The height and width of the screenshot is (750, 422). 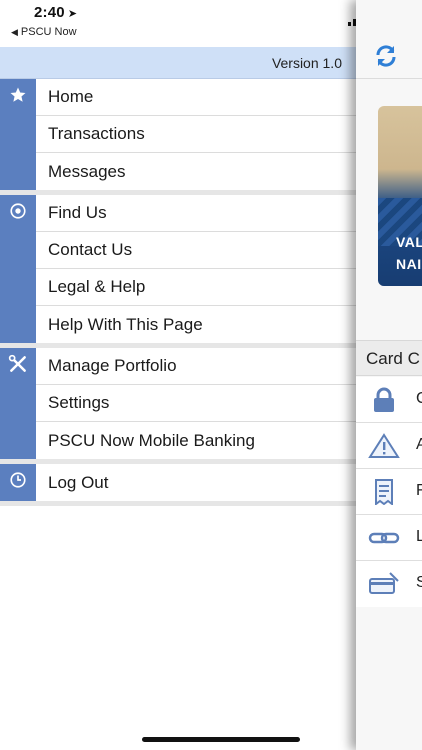 I want to click on list-item: C, so click(x=389, y=400).